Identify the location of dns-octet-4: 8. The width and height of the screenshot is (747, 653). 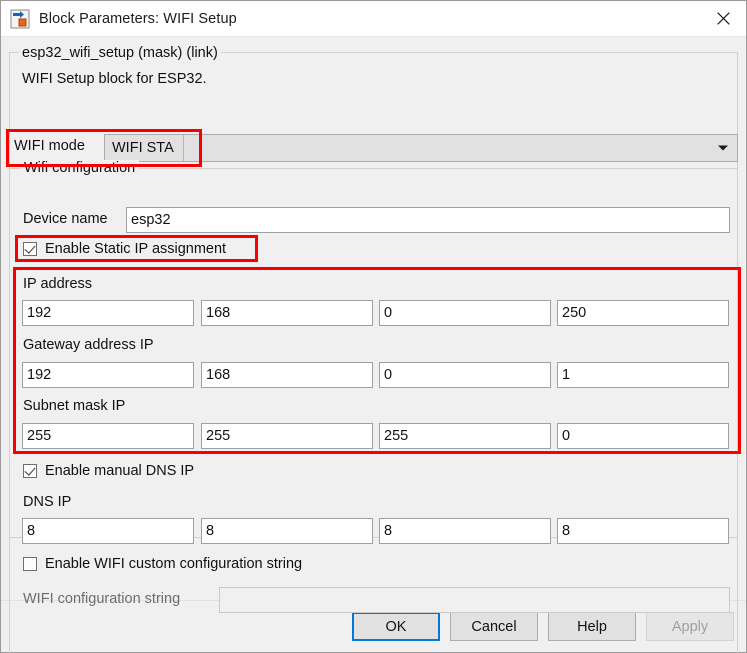
(643, 531).